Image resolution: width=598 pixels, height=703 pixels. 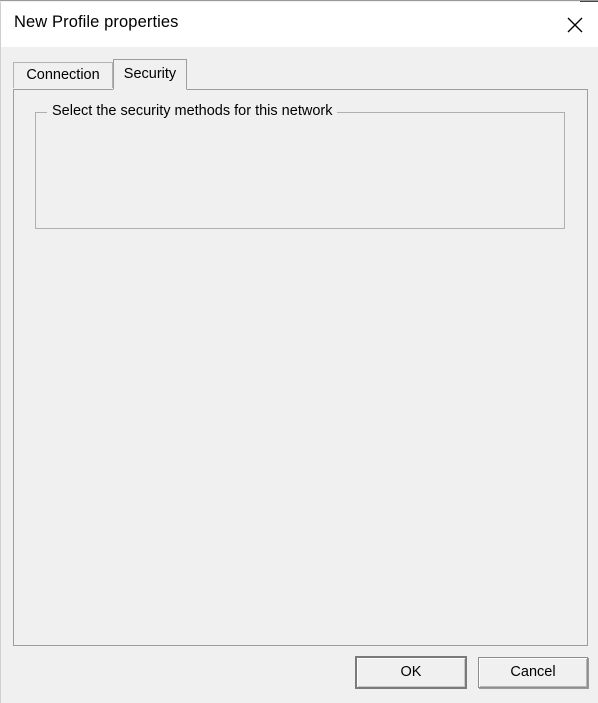 What do you see at coordinates (575, 24) in the screenshot?
I see `close-button` at bounding box center [575, 24].